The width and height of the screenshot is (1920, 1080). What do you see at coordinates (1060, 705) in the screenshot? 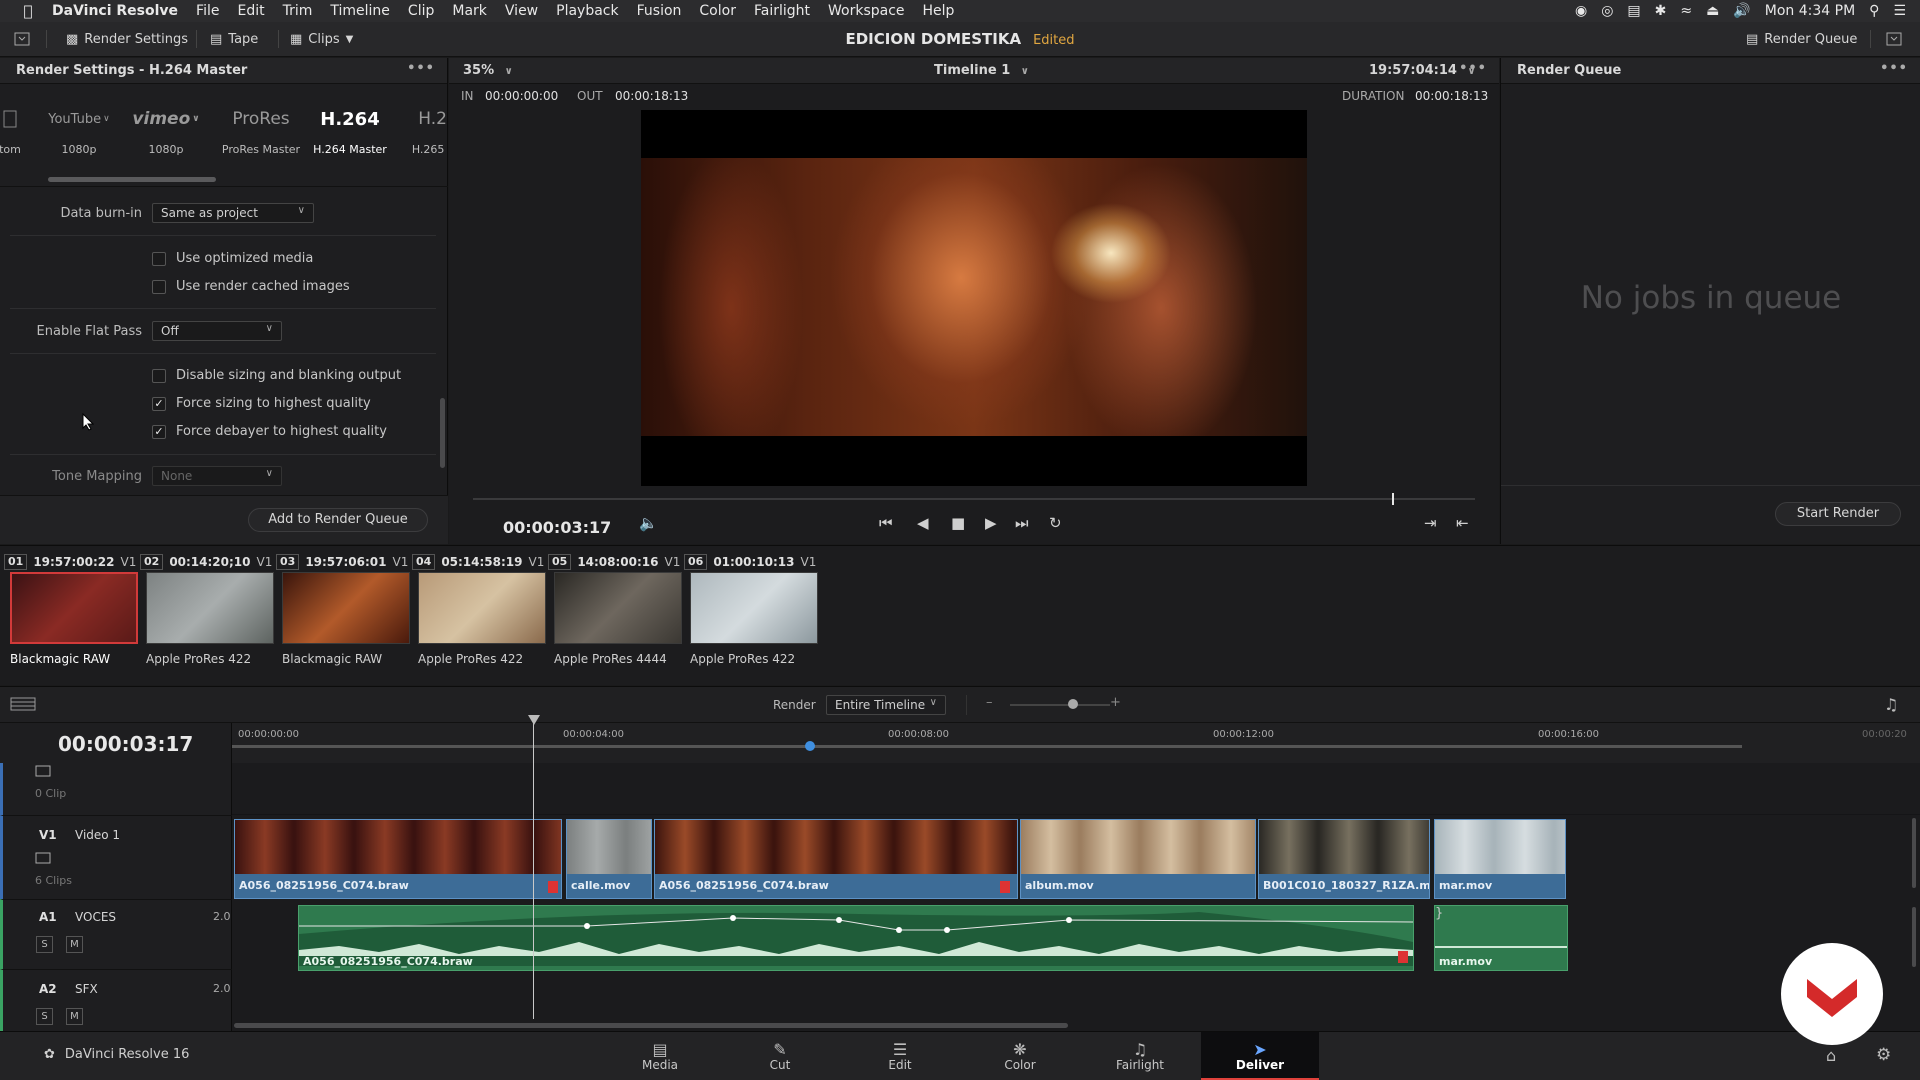
I see `zoom-slider` at bounding box center [1060, 705].